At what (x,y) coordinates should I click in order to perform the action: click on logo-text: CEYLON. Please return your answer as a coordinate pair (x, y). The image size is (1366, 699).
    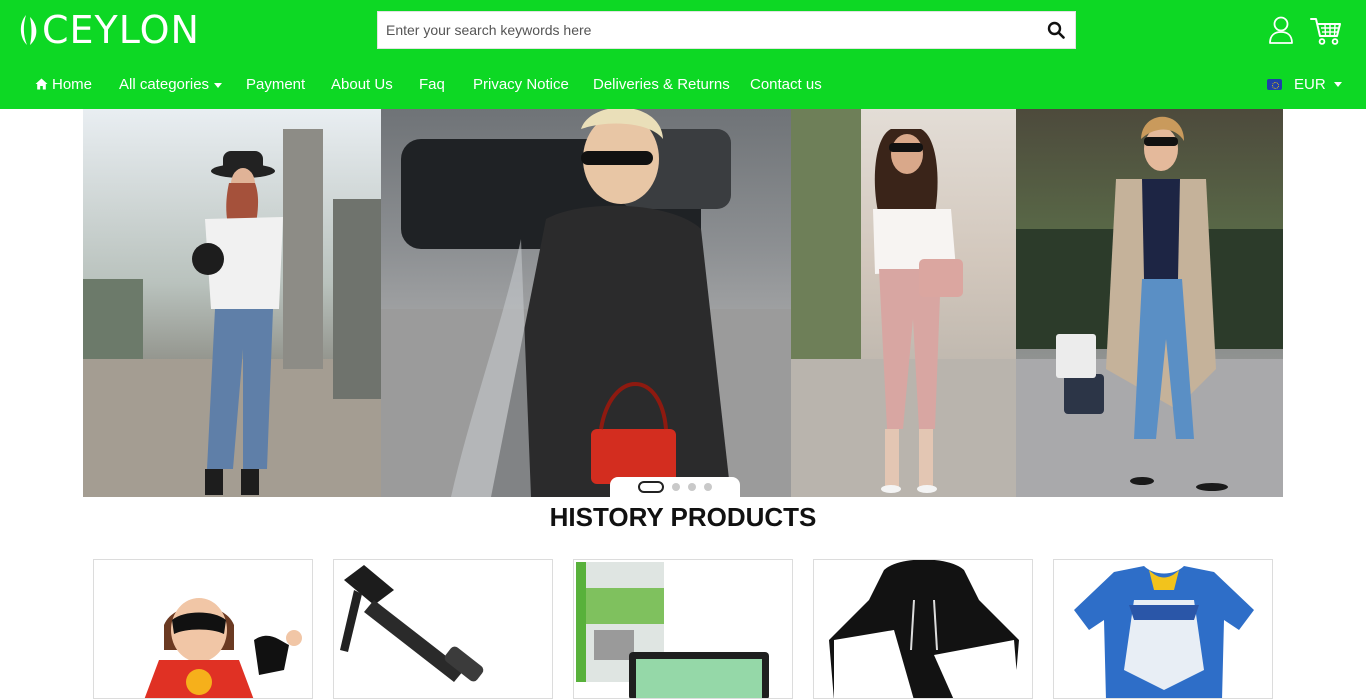
    Looking at the image, I should click on (121, 30).